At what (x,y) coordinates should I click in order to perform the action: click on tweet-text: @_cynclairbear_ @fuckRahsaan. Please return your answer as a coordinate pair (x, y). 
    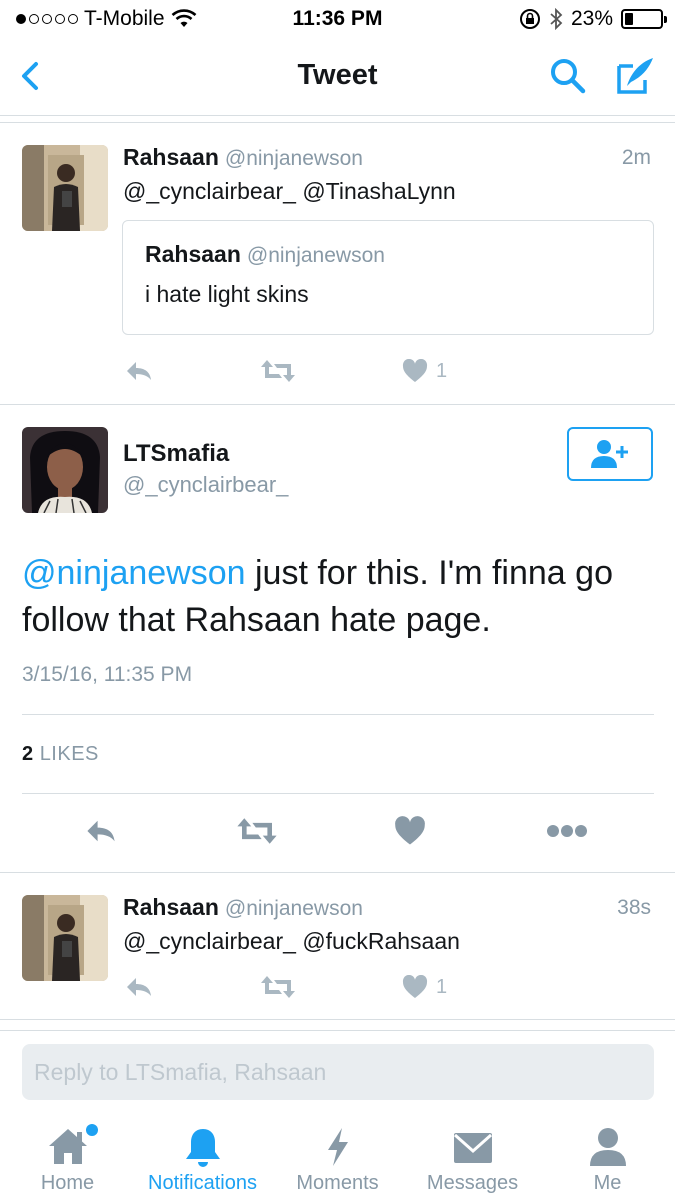
    Looking at the image, I should click on (291, 941).